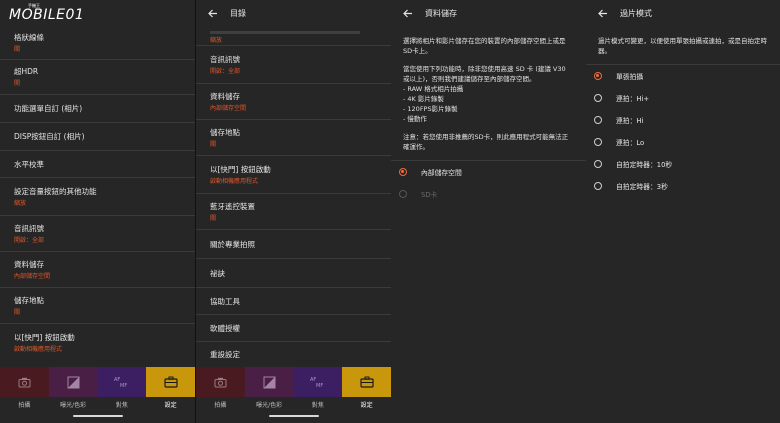  Describe the element at coordinates (630, 77) in the screenshot. I see `option-label: 單張拍攝` at that location.